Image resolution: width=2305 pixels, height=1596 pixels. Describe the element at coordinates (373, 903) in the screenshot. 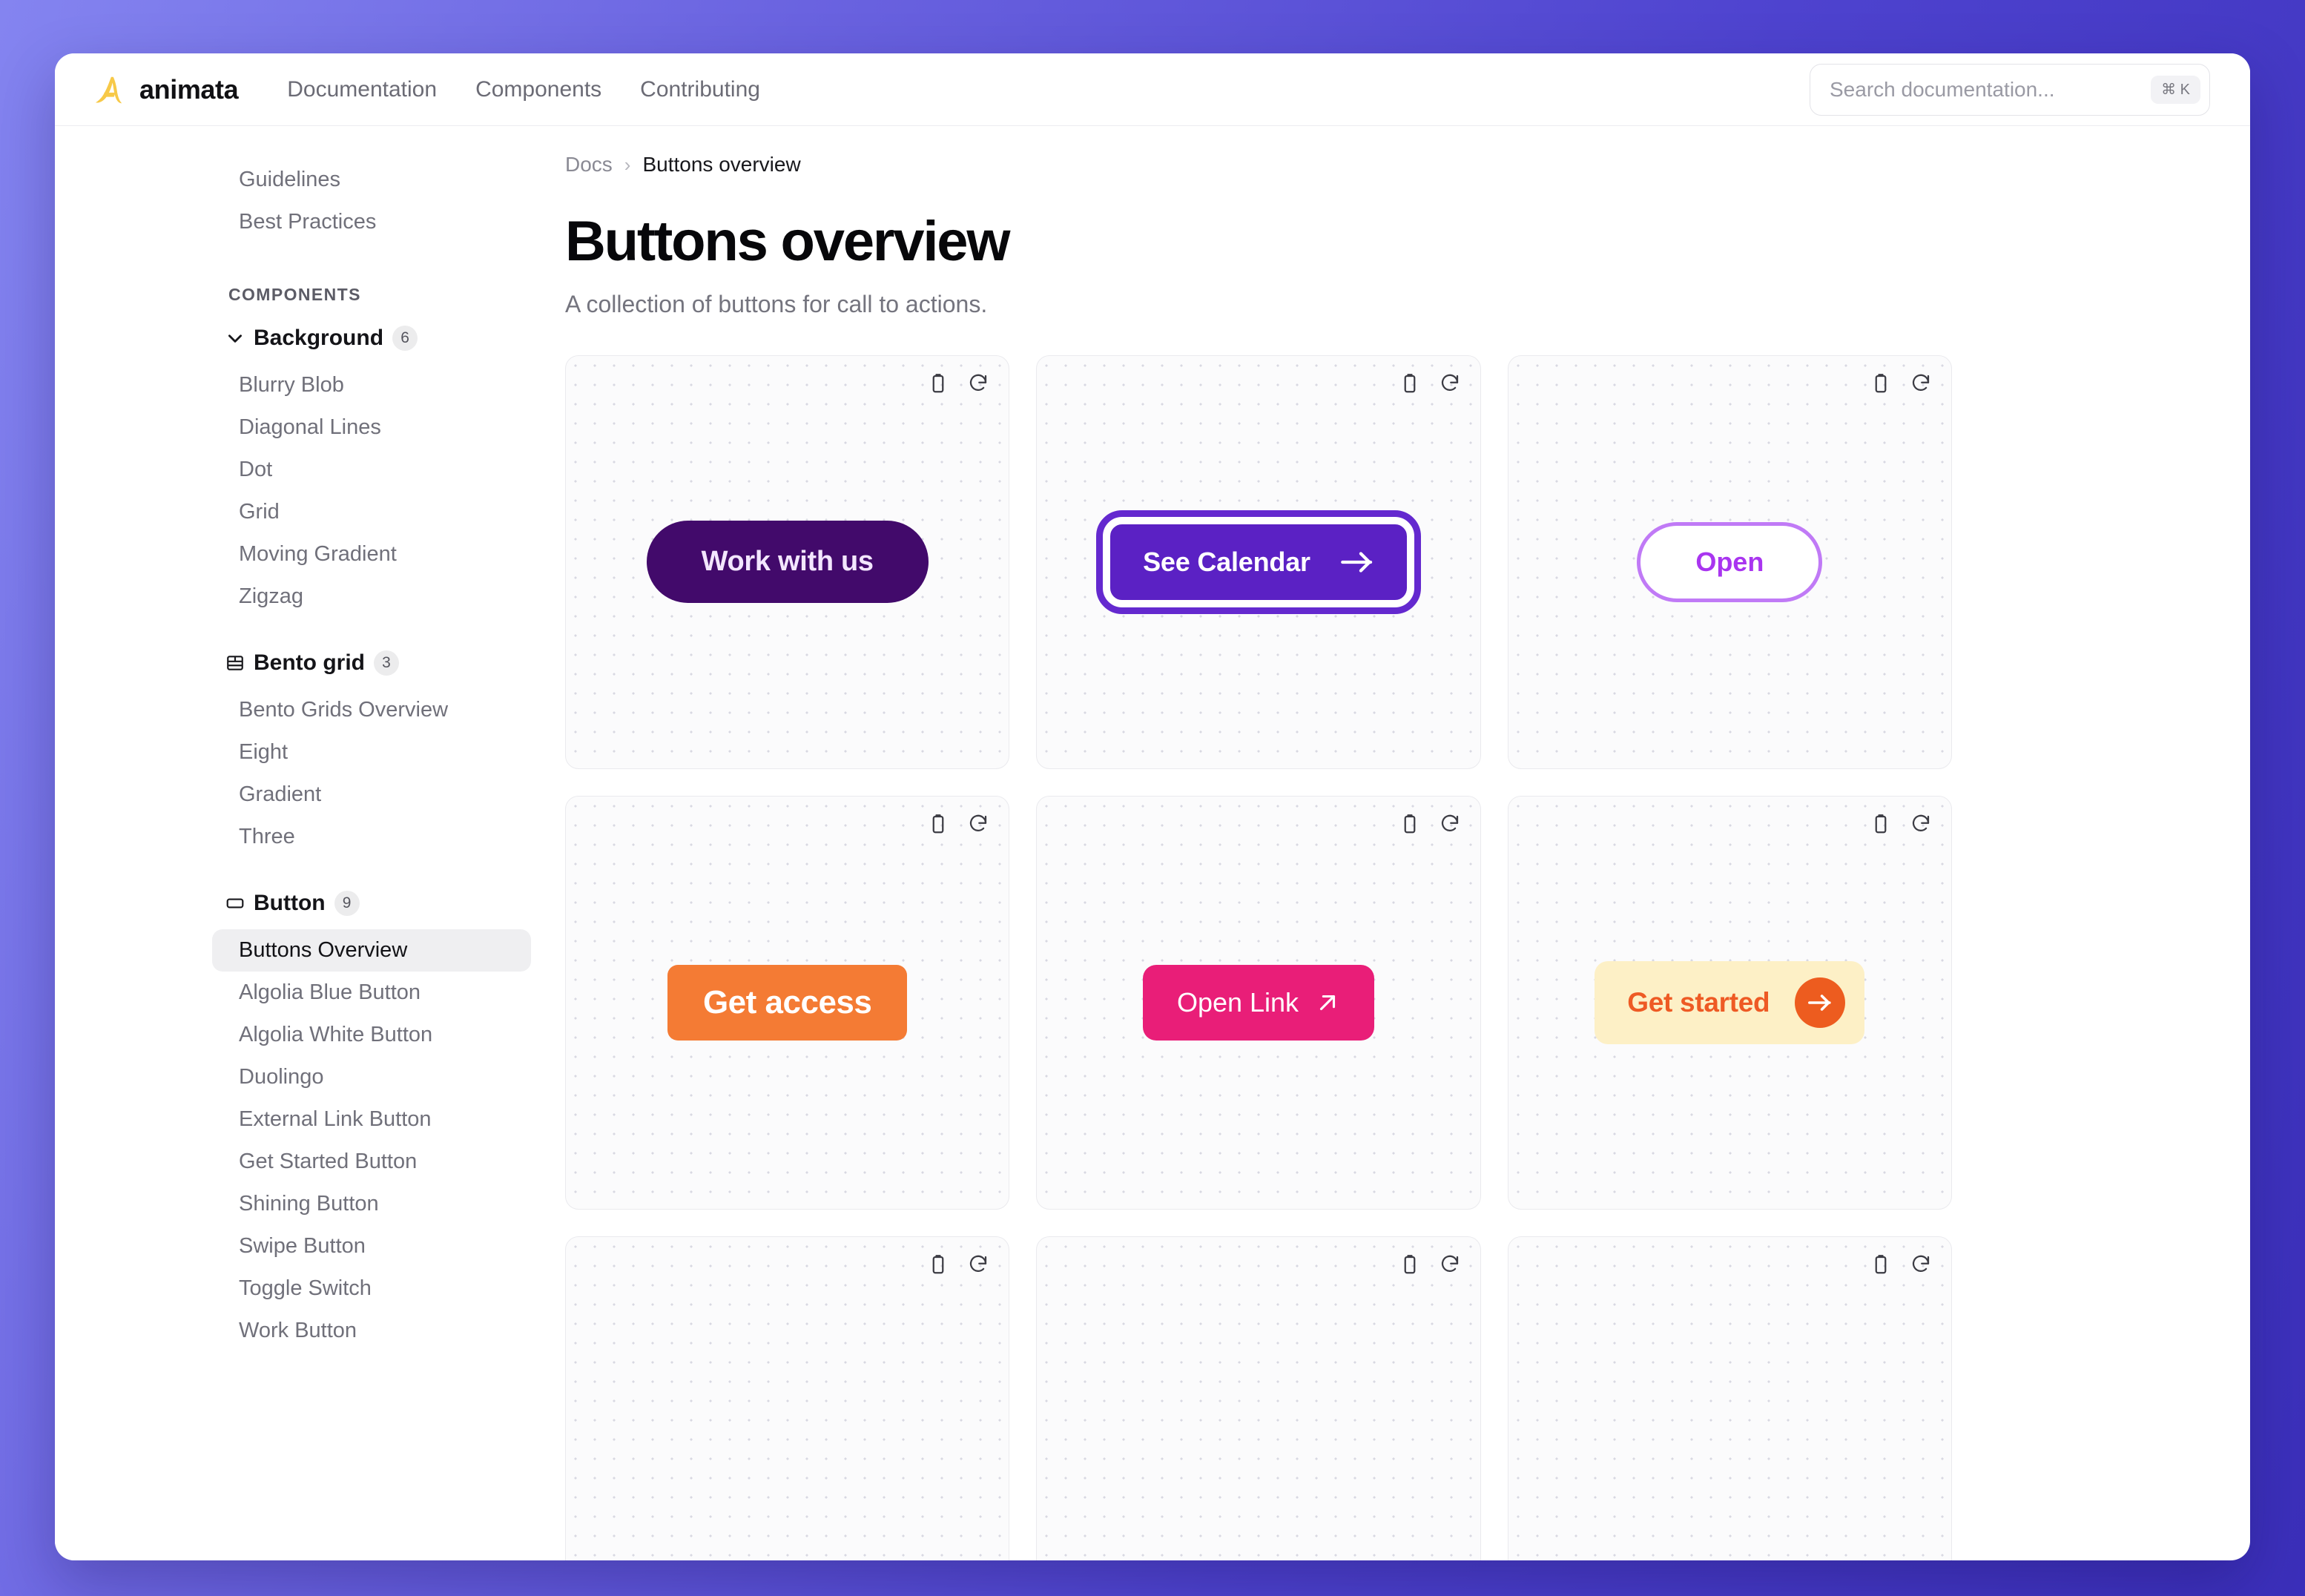

I see `sidebar-group-button: Button 9` at that location.